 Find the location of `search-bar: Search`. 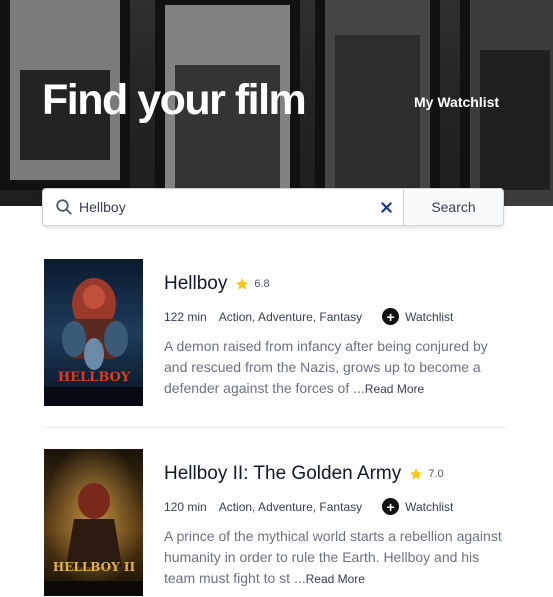

search-bar: Search is located at coordinates (273, 207).